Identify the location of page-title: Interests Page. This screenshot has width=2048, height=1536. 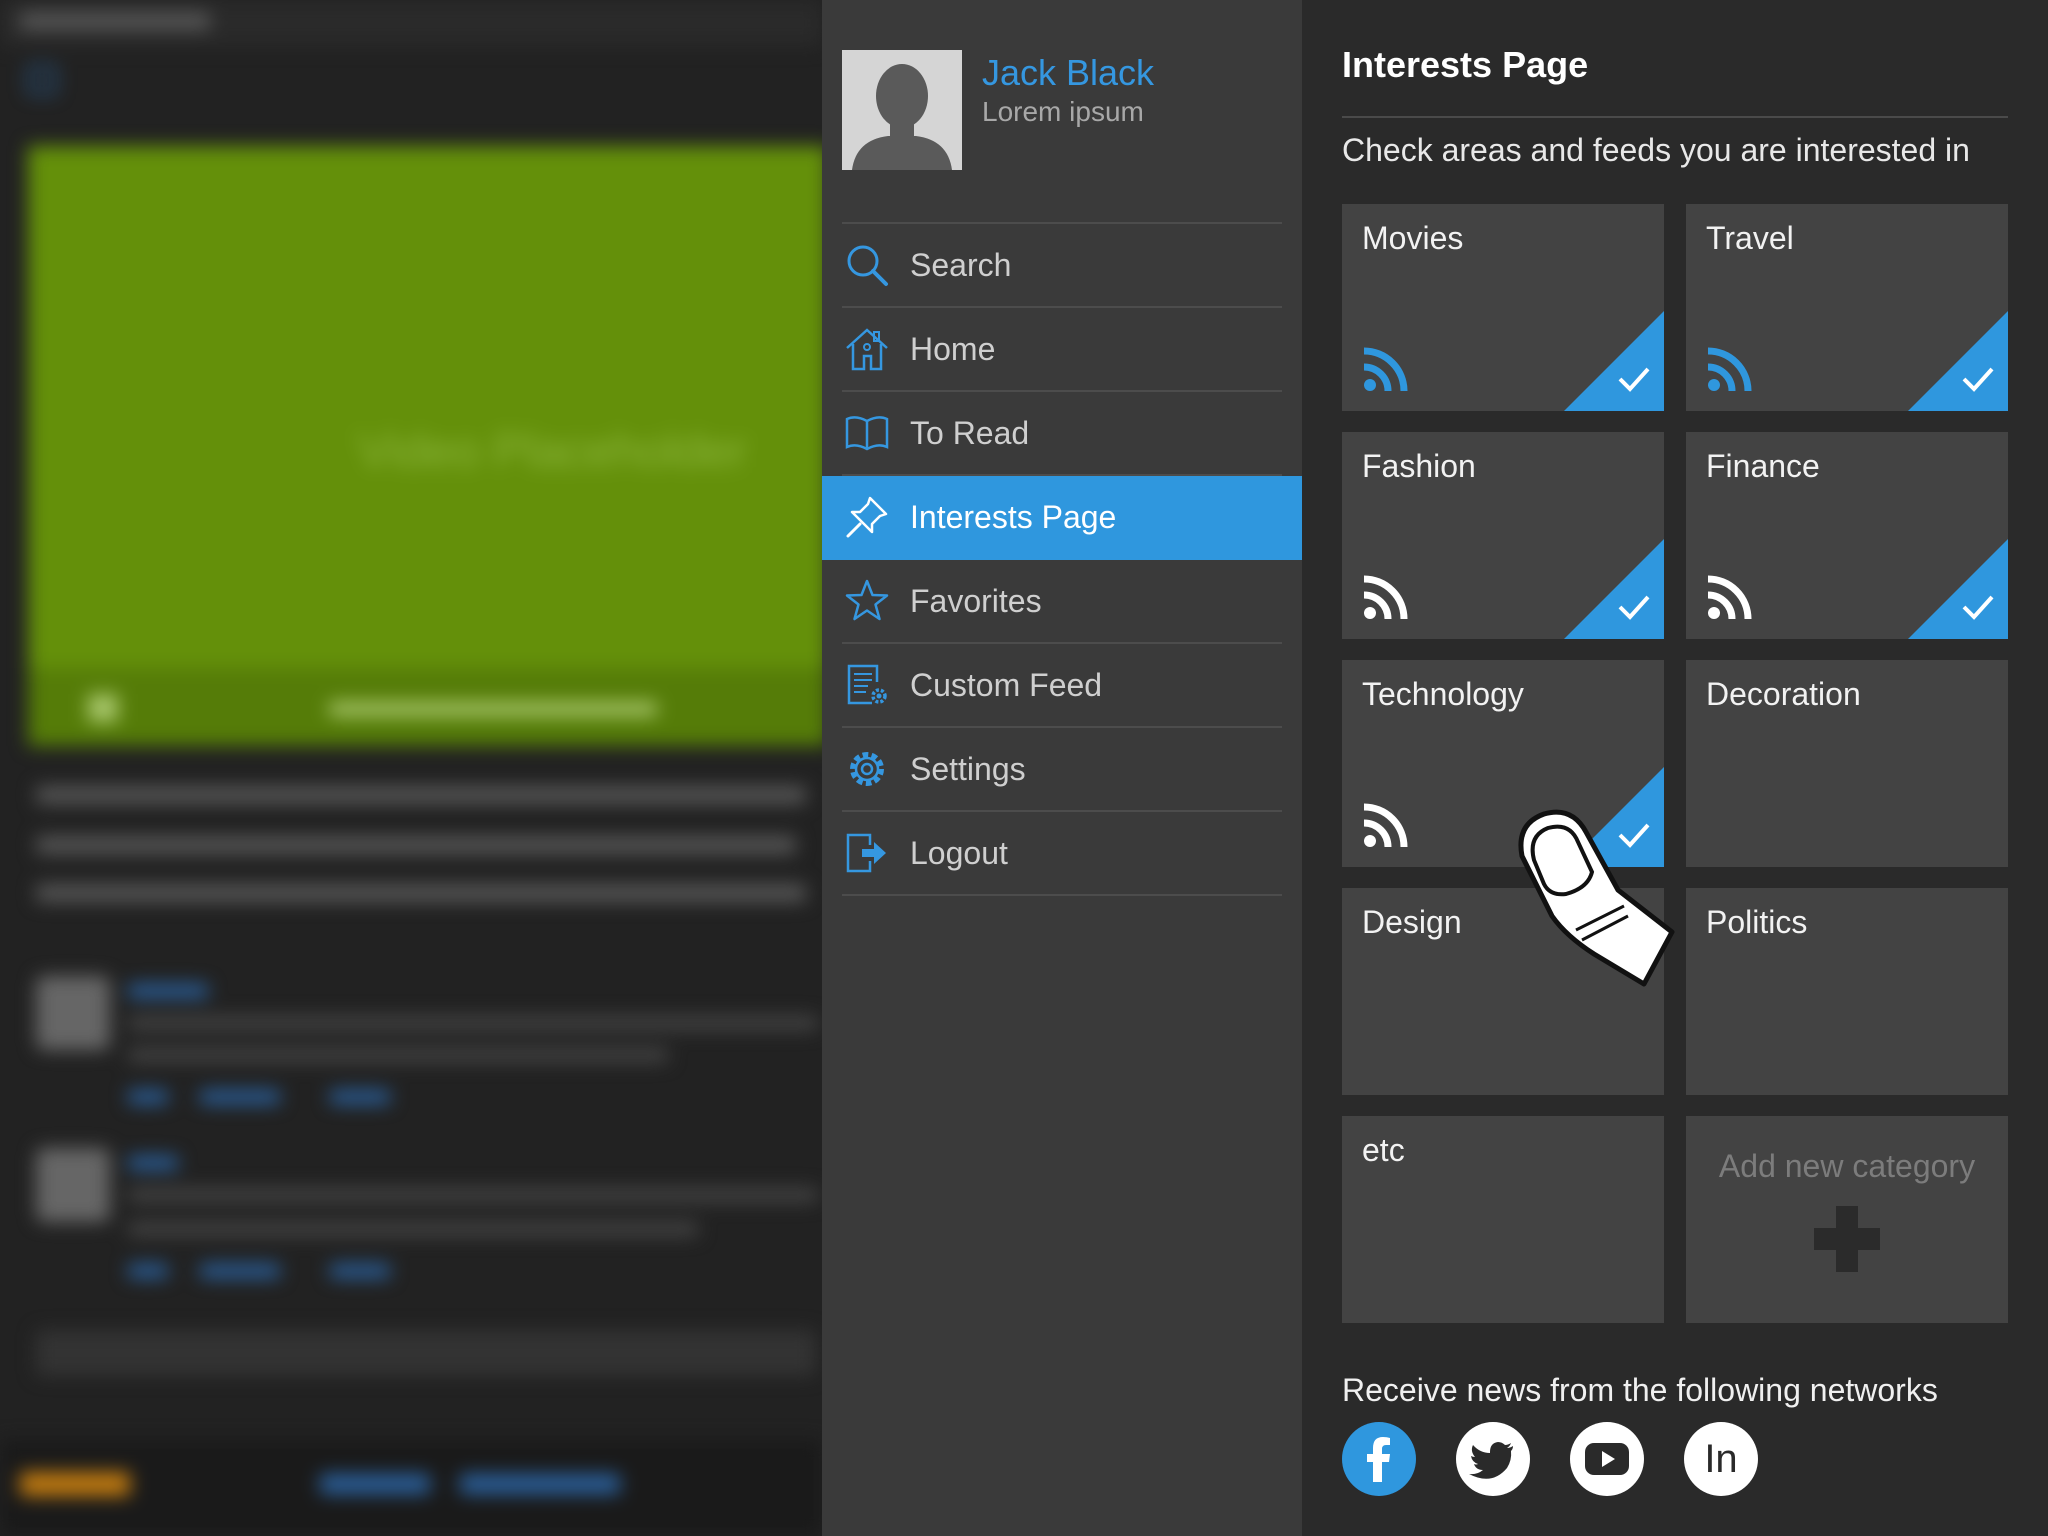
(1465, 64).